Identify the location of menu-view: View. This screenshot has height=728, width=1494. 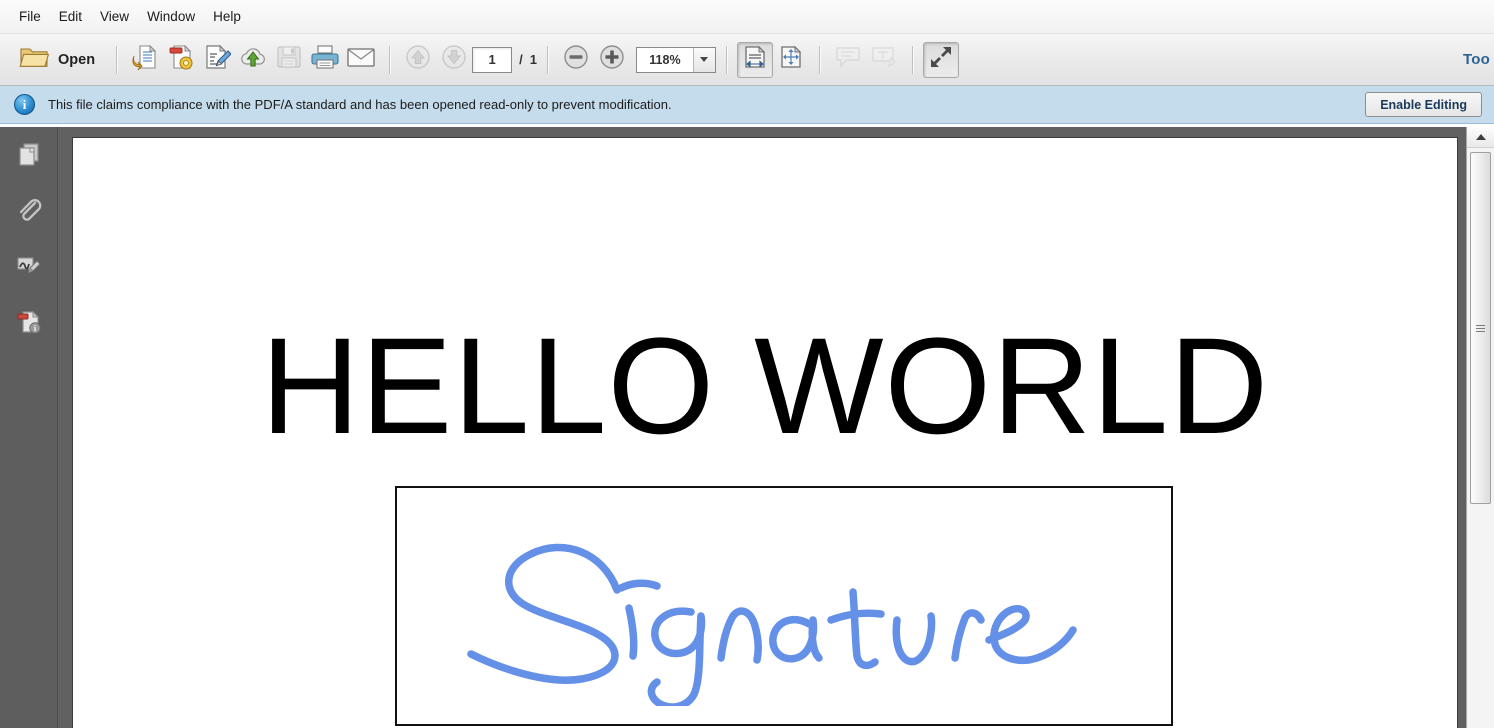
(114, 16).